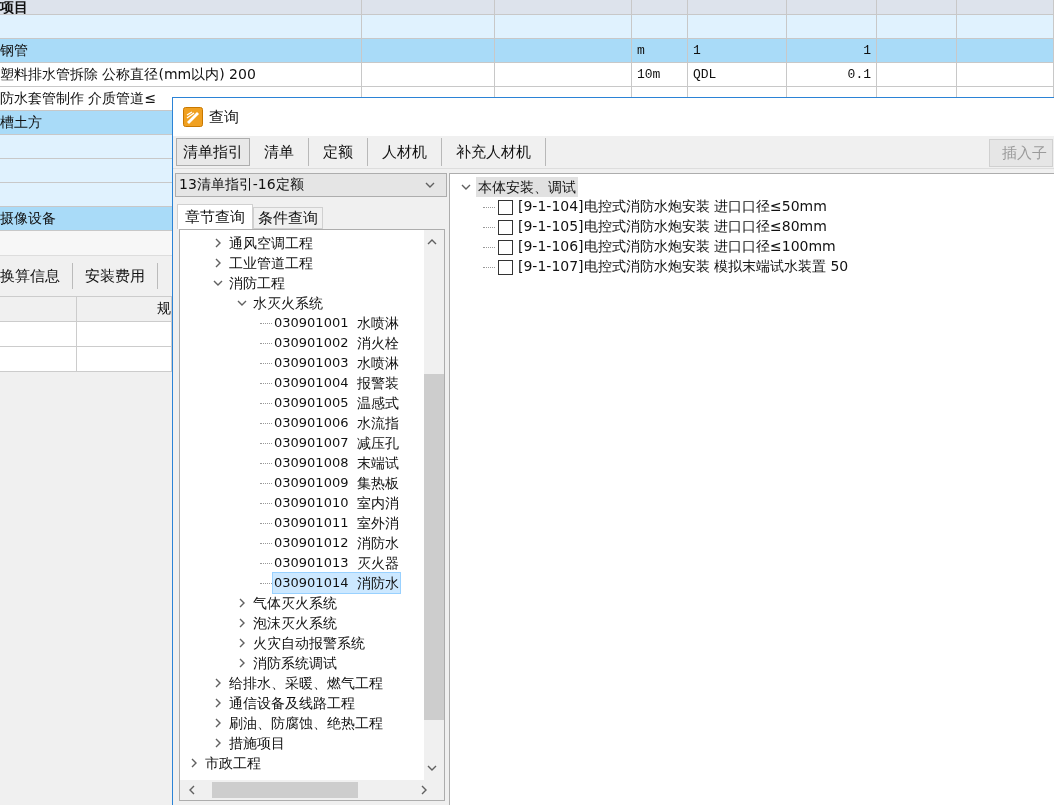  I want to click on tree-item: 工业管道工程, so click(271, 263).